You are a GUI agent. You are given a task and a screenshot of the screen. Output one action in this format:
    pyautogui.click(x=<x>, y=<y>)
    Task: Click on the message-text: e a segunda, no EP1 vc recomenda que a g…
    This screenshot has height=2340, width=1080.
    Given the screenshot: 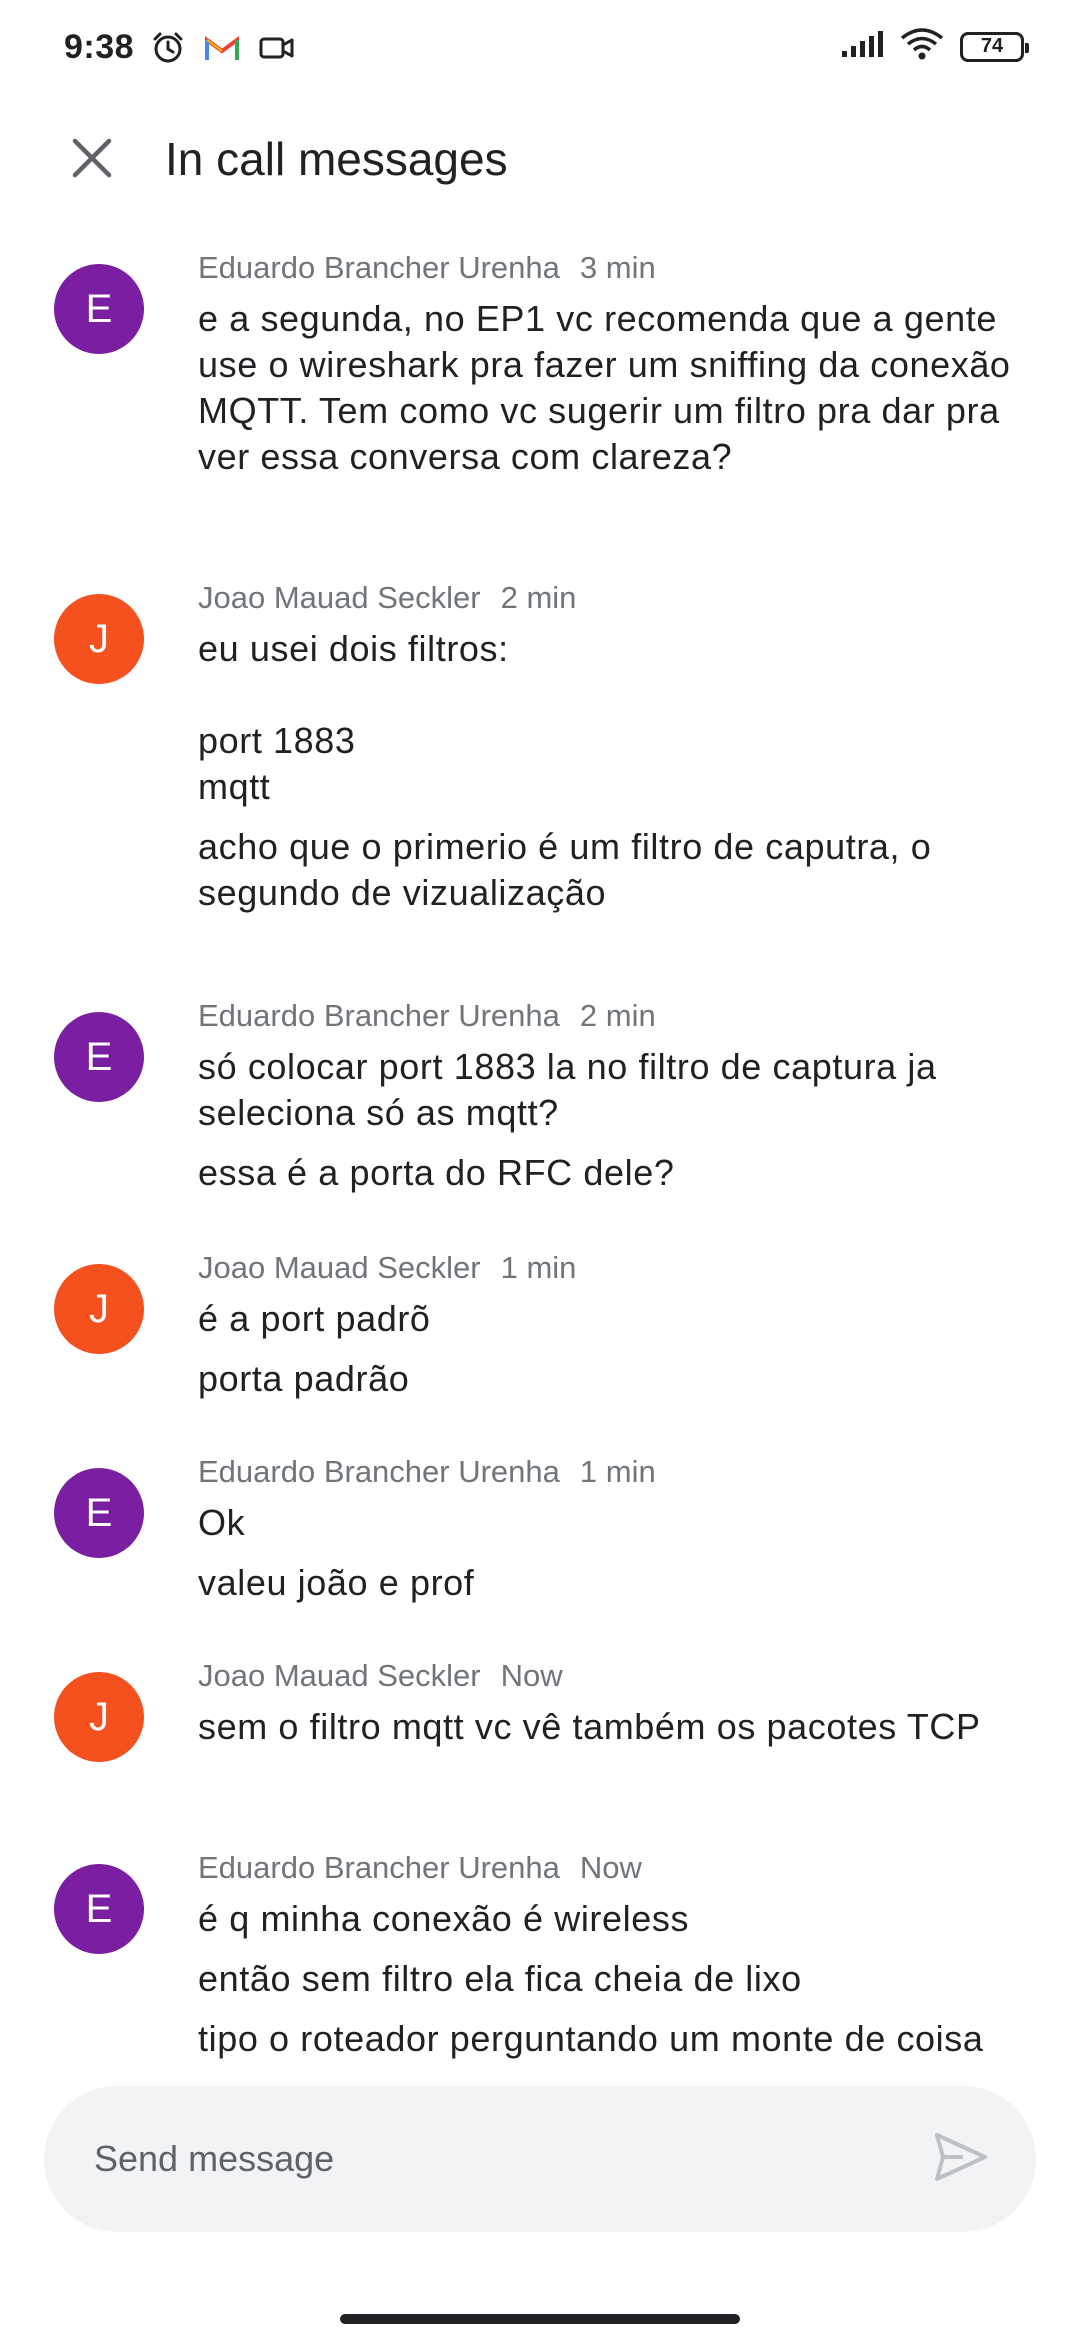 What is the action you would take?
    pyautogui.click(x=610, y=387)
    